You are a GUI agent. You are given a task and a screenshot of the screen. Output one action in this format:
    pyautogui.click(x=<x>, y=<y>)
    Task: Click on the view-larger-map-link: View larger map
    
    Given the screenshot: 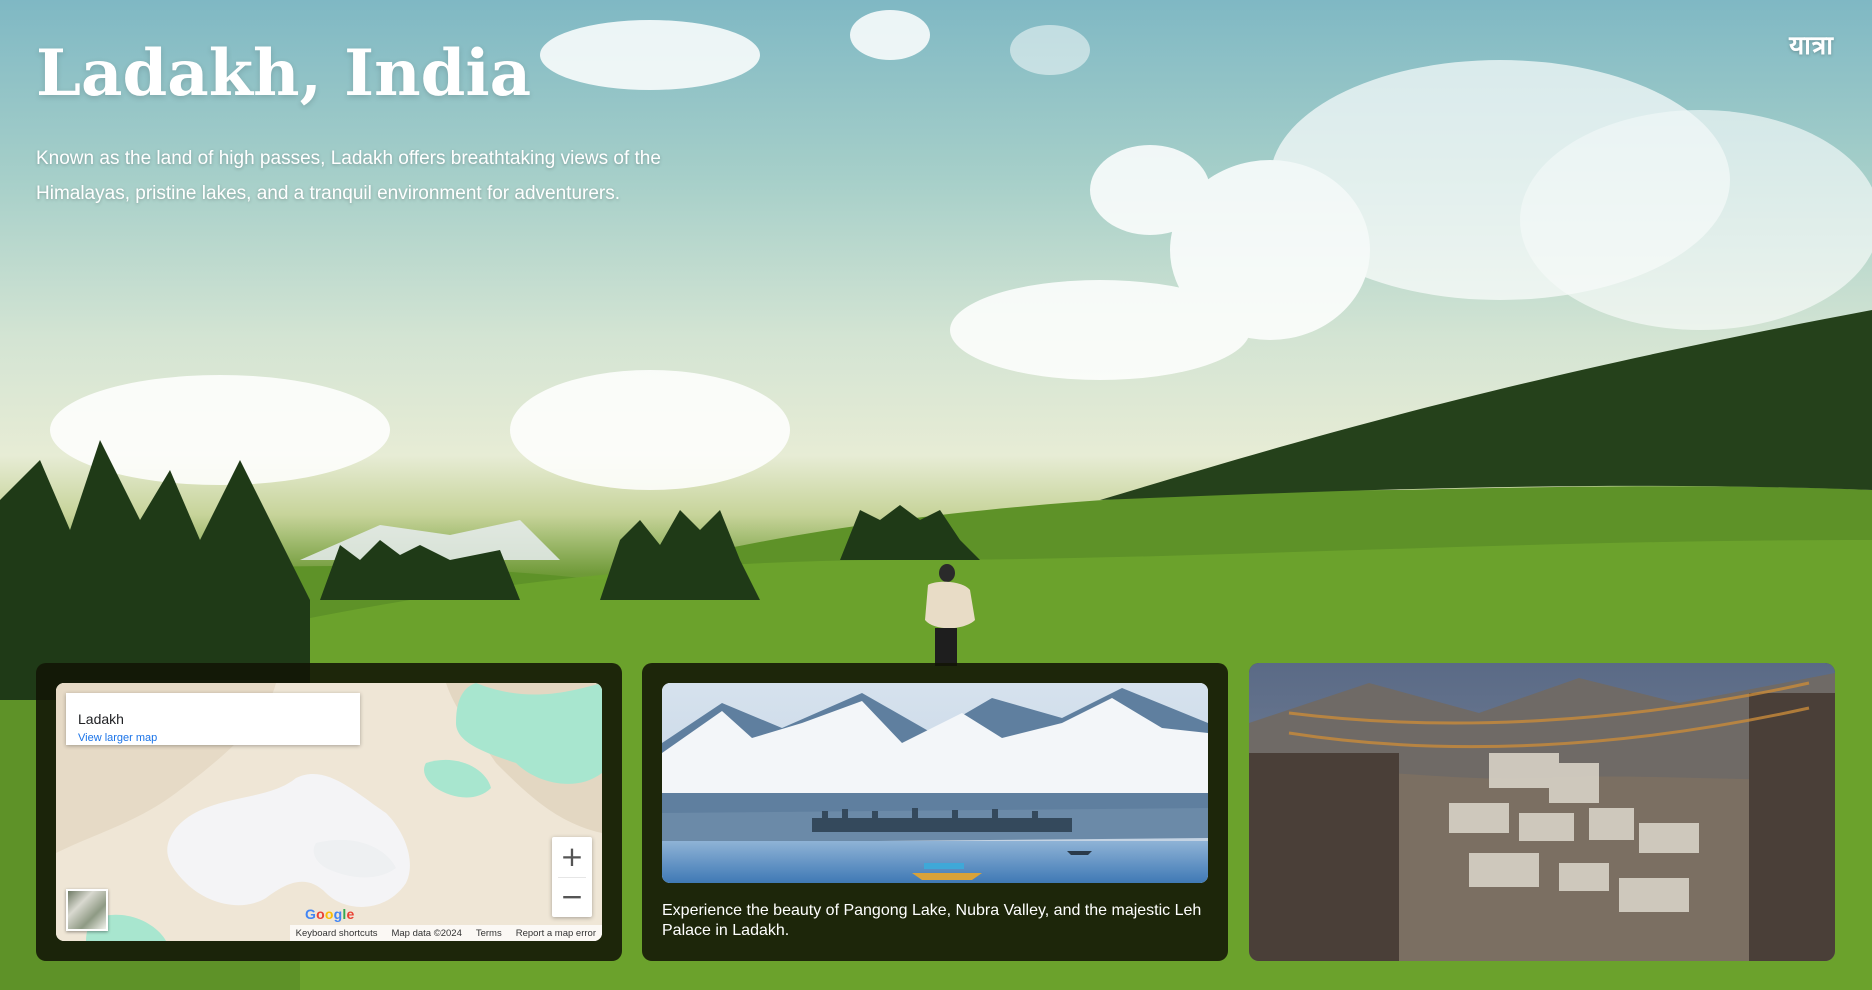 What is the action you would take?
    pyautogui.click(x=117, y=738)
    